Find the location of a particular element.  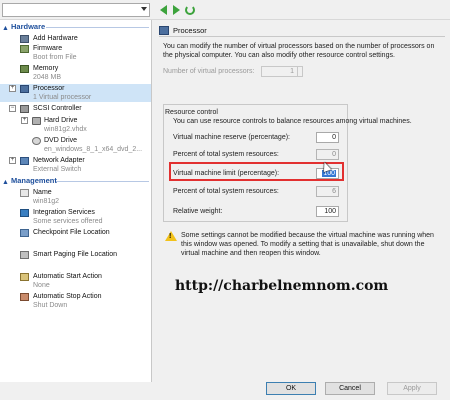

tree-item-checkpoint-file-location: Checkpoint File Location is located at coordinates (75, 238).